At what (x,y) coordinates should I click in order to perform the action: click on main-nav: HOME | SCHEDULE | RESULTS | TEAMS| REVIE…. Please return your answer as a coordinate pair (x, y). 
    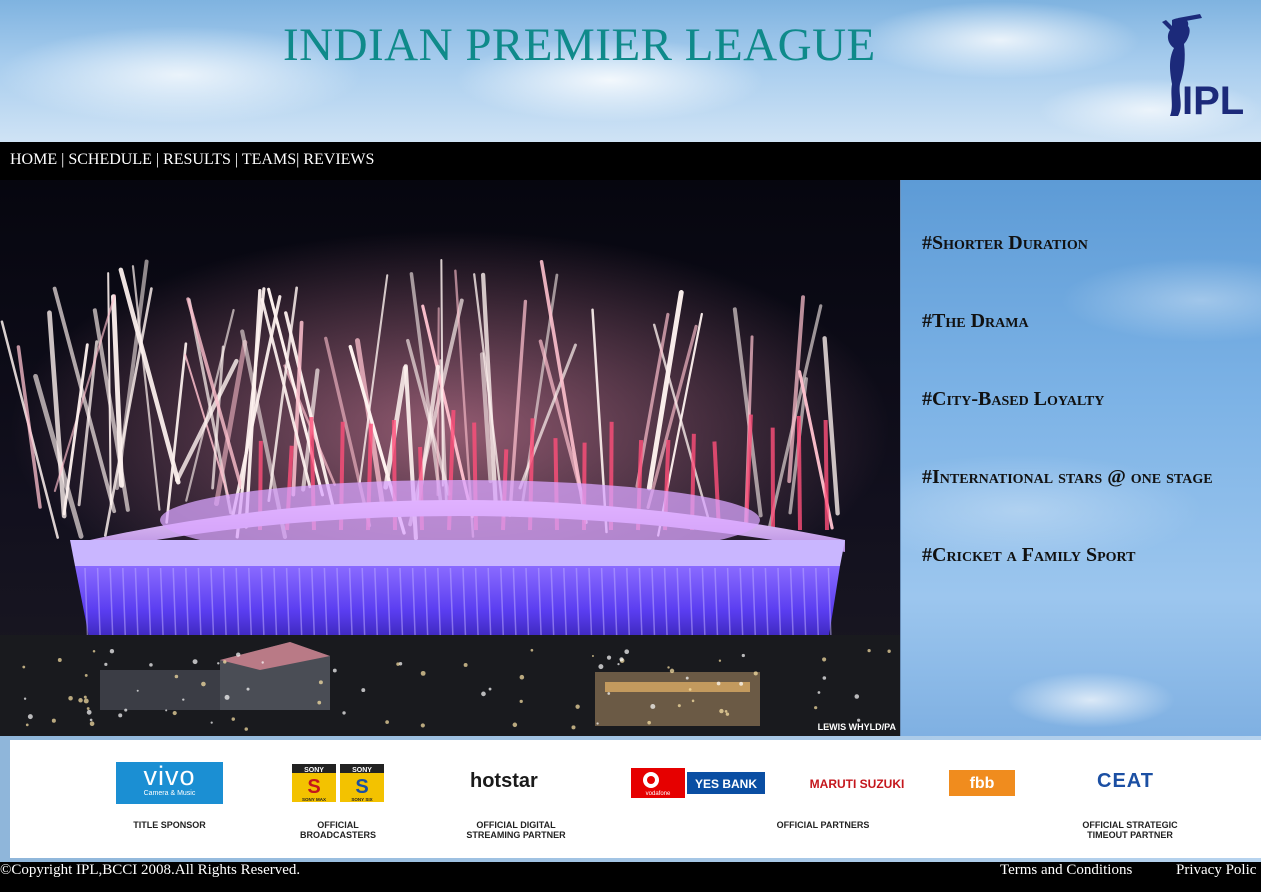
    Looking at the image, I should click on (630, 161).